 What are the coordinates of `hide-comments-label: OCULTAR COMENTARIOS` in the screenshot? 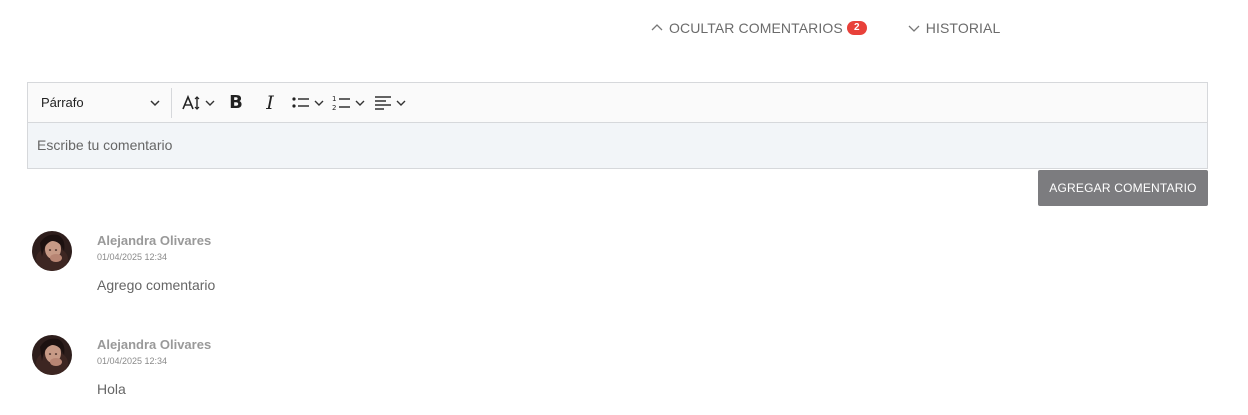 It's located at (756, 28).